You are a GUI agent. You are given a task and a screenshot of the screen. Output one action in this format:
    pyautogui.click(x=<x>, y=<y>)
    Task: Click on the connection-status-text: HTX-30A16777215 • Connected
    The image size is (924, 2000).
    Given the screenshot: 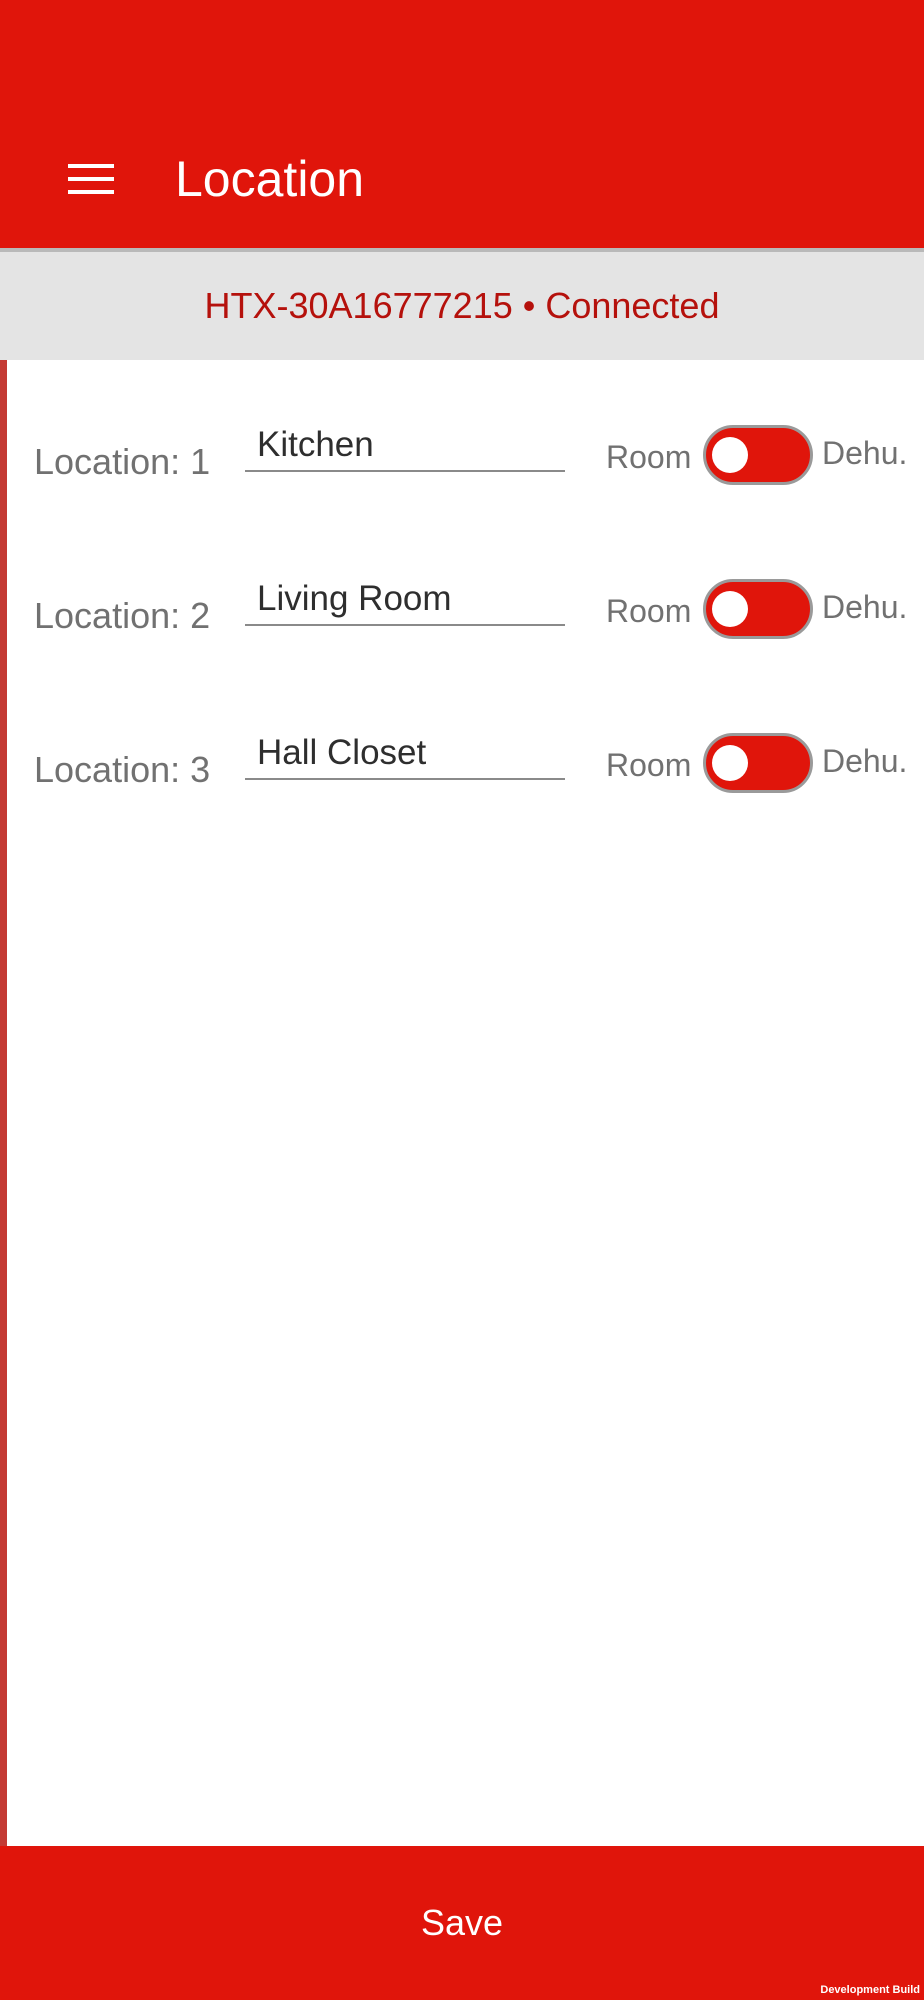 What is the action you would take?
    pyautogui.click(x=462, y=305)
    